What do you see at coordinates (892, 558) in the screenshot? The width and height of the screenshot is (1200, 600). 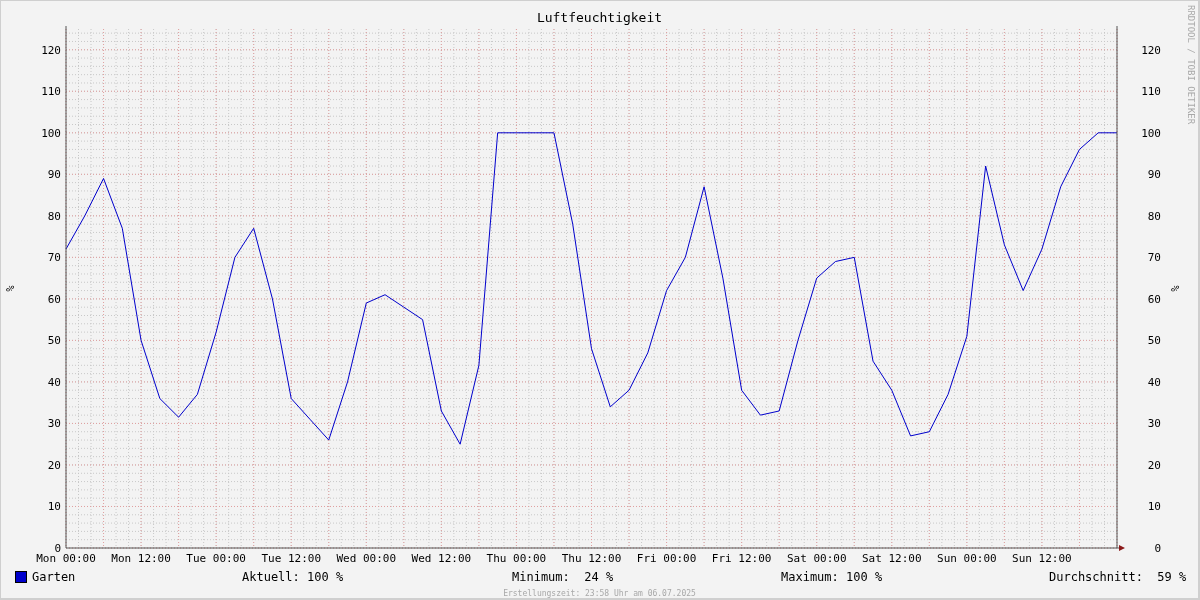 I see `x-tick-label: Sat 12:00` at bounding box center [892, 558].